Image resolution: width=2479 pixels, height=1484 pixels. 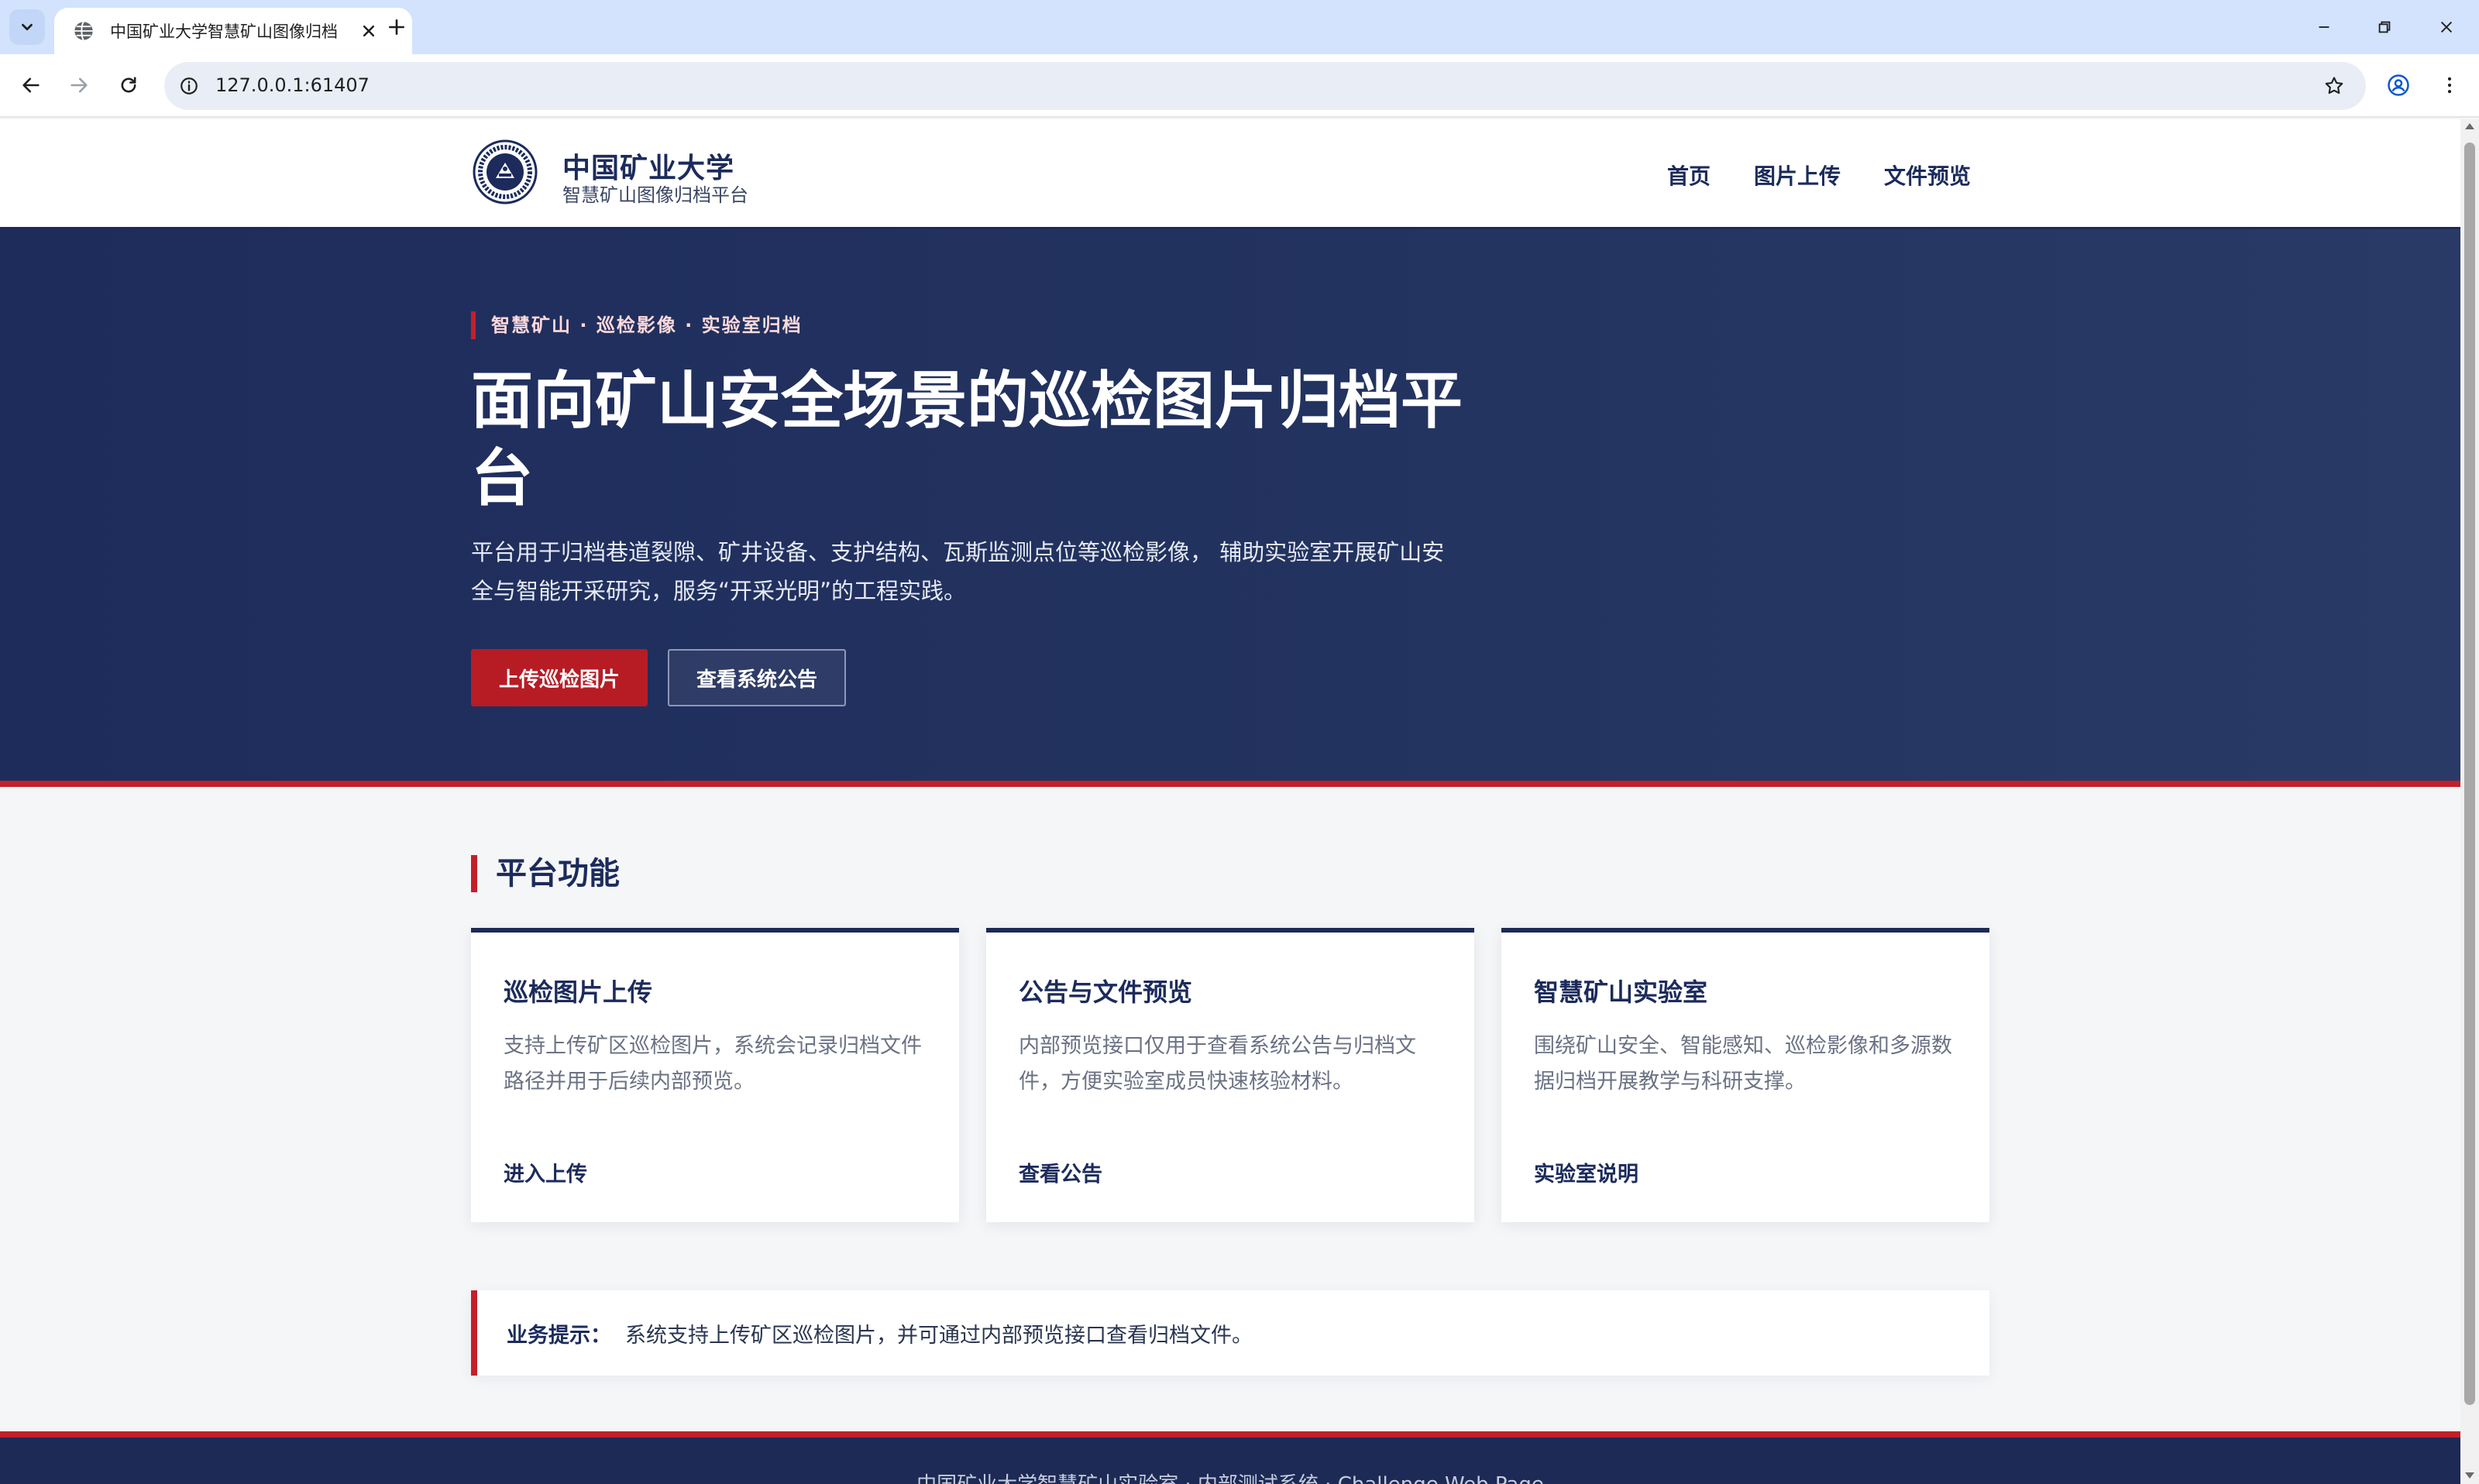 What do you see at coordinates (83, 31) in the screenshot?
I see `globe-icon` at bounding box center [83, 31].